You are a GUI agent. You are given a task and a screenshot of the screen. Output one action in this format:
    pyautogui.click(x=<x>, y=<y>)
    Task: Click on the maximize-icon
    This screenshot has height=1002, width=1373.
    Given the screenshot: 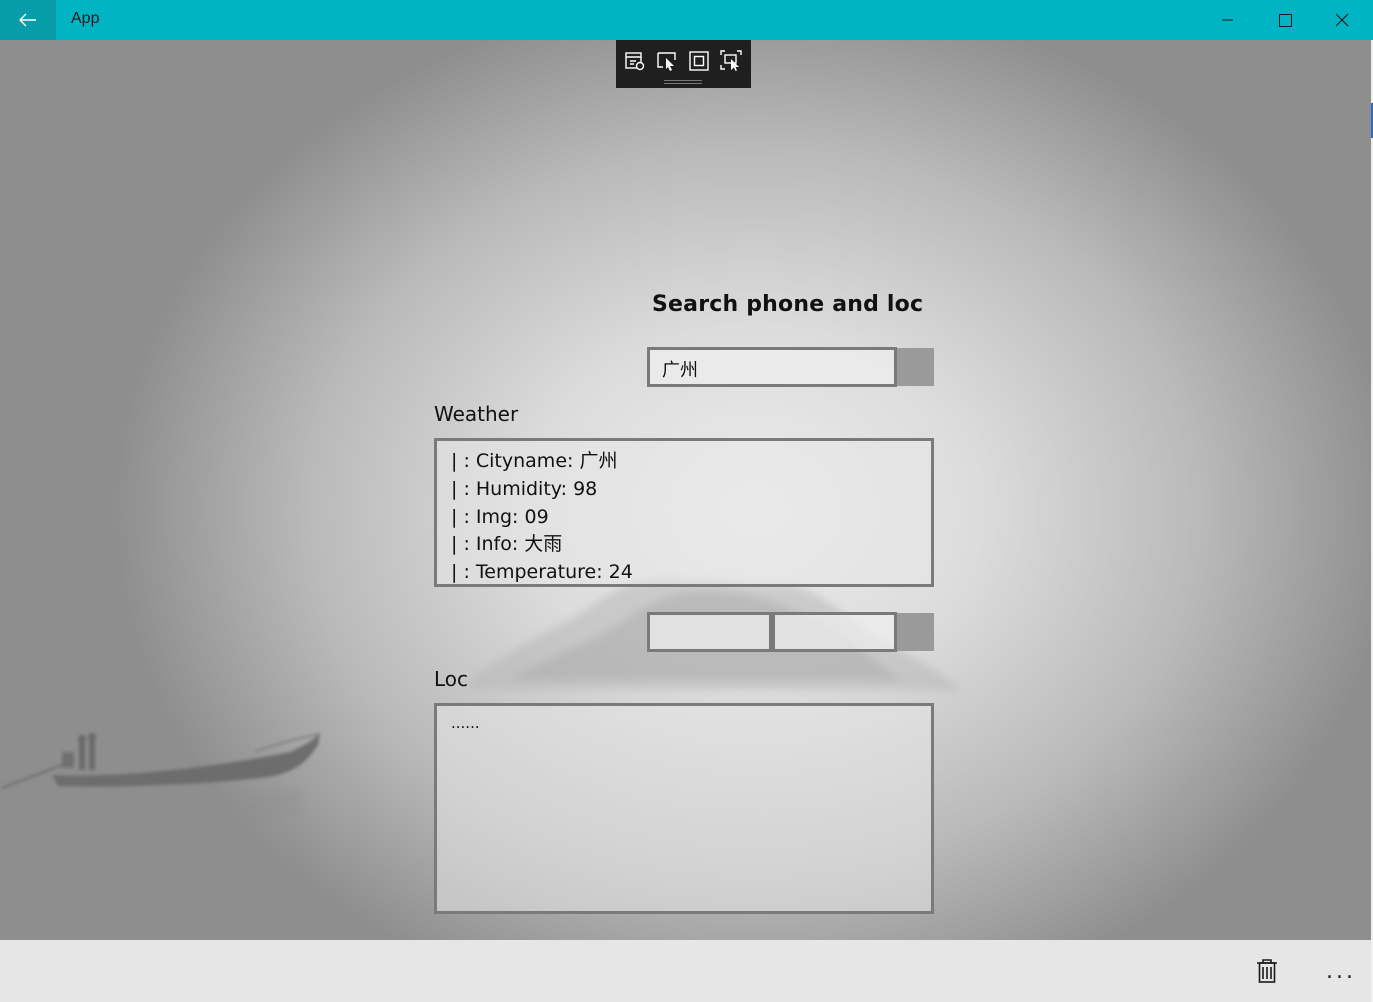 What is the action you would take?
    pyautogui.click(x=1285, y=20)
    